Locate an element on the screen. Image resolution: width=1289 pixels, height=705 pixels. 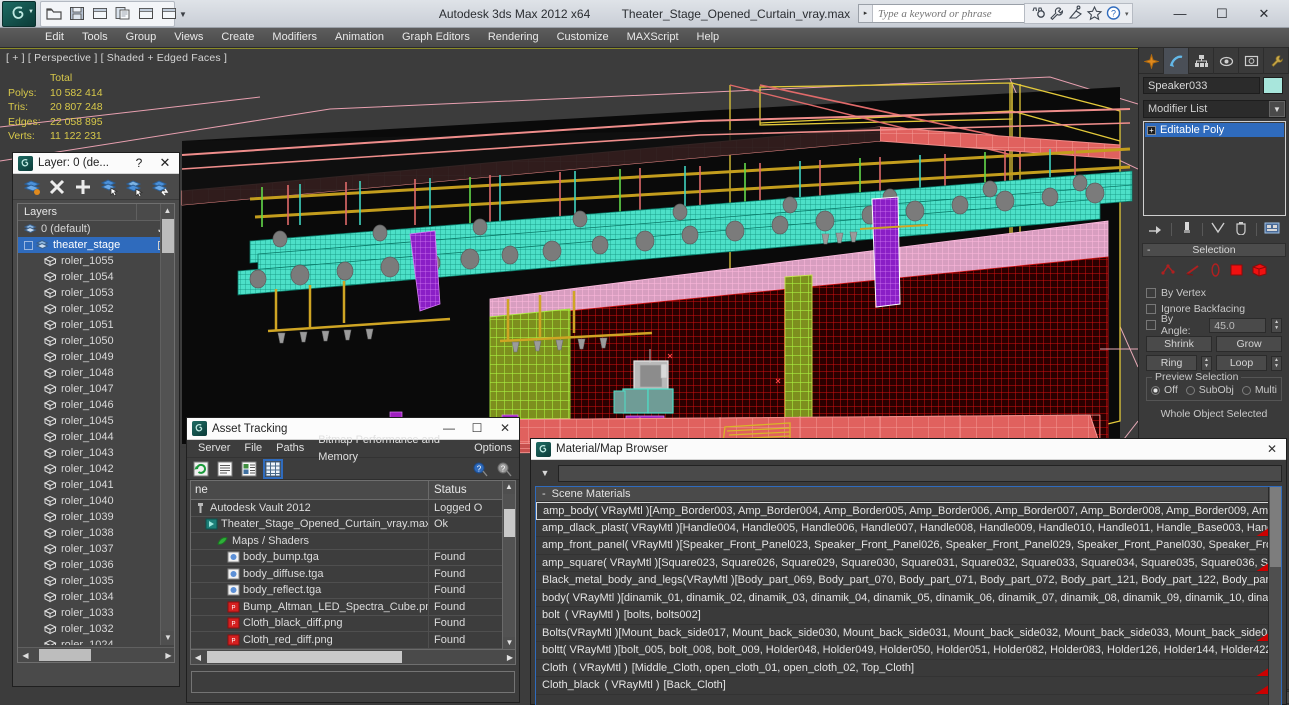
menu-item-graph-editors: Graph Editors is located at coordinates (436, 37).